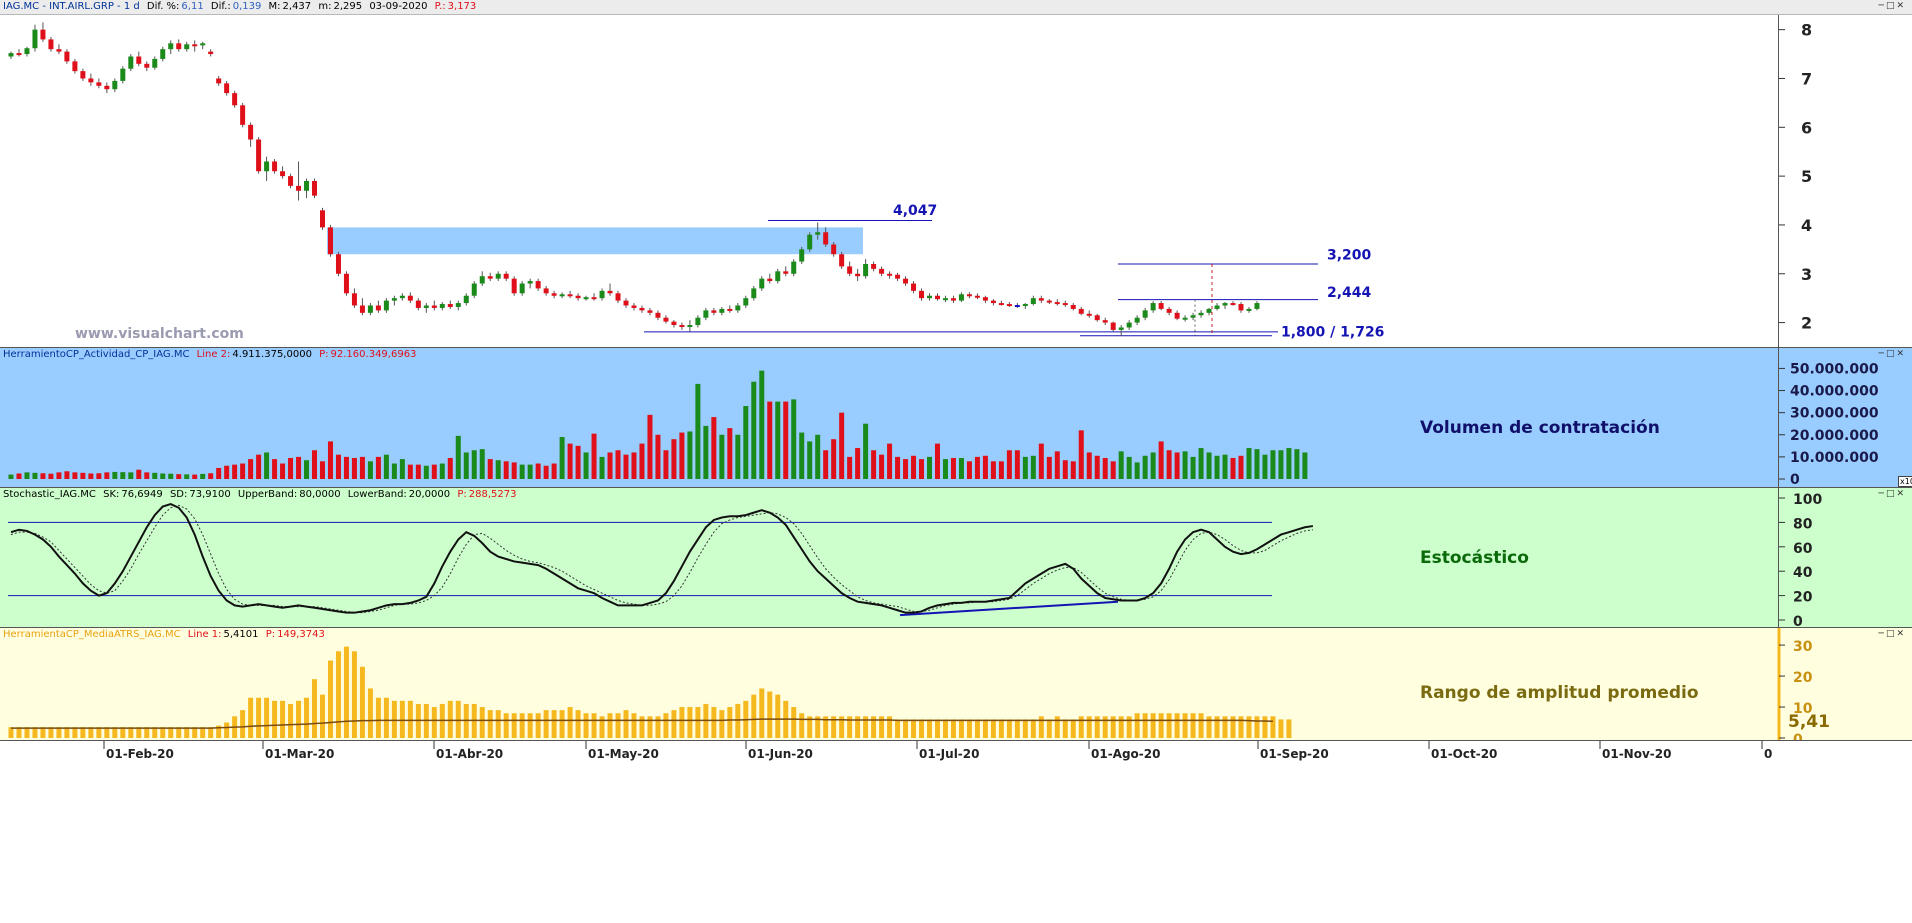 The image size is (1912, 923). Describe the element at coordinates (1332, 332) in the screenshot. I see `annotation-label: 1,800 / 1,726` at that location.